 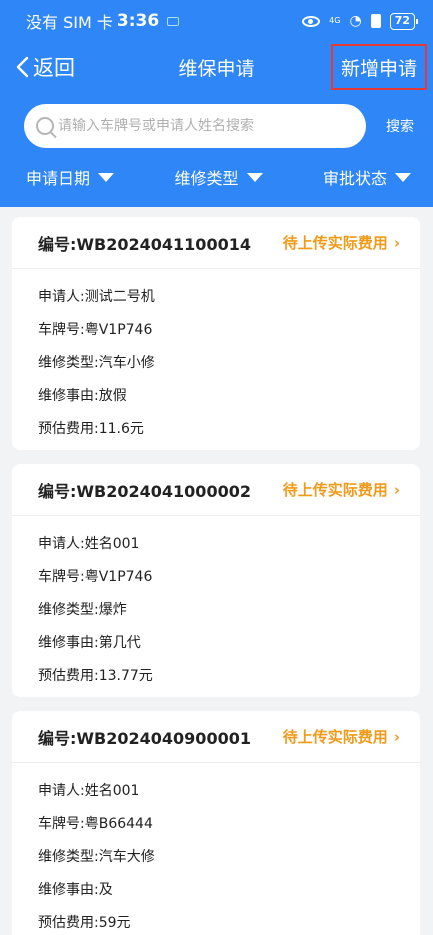 I want to click on vibrate-icon, so click(x=375, y=21).